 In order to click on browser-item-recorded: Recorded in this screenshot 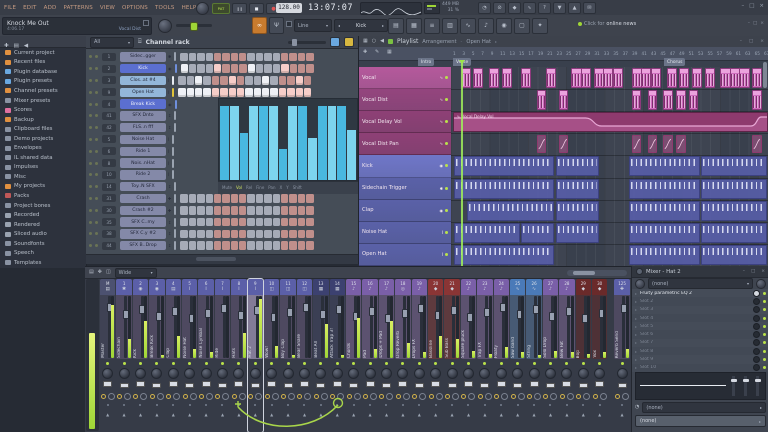, I will do `click(43, 215)`.